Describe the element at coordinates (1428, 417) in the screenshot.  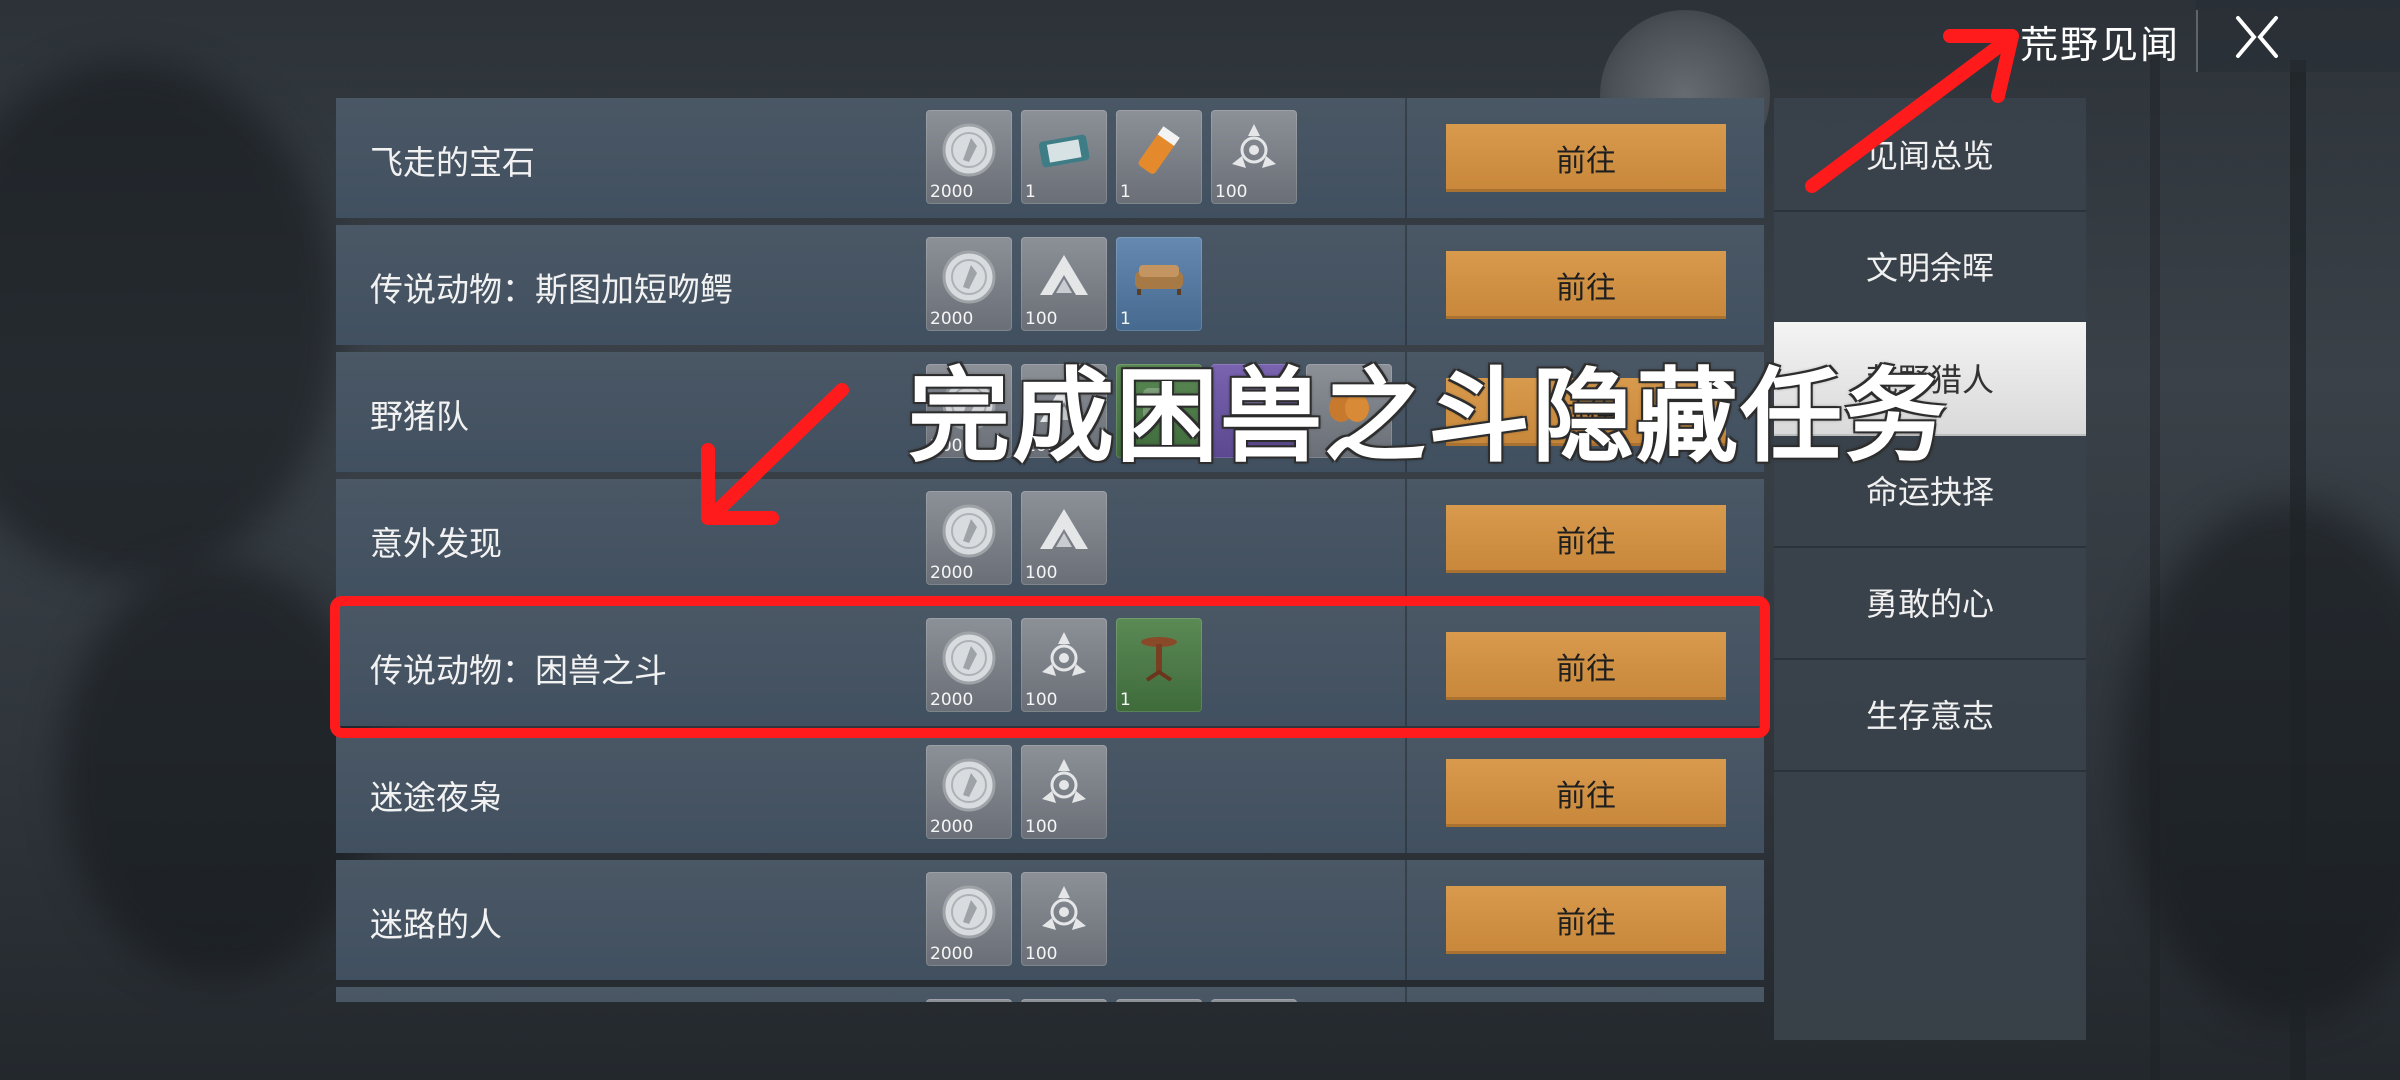
I see `annotation-caption: 完成困兽之斗隐藏任务` at that location.